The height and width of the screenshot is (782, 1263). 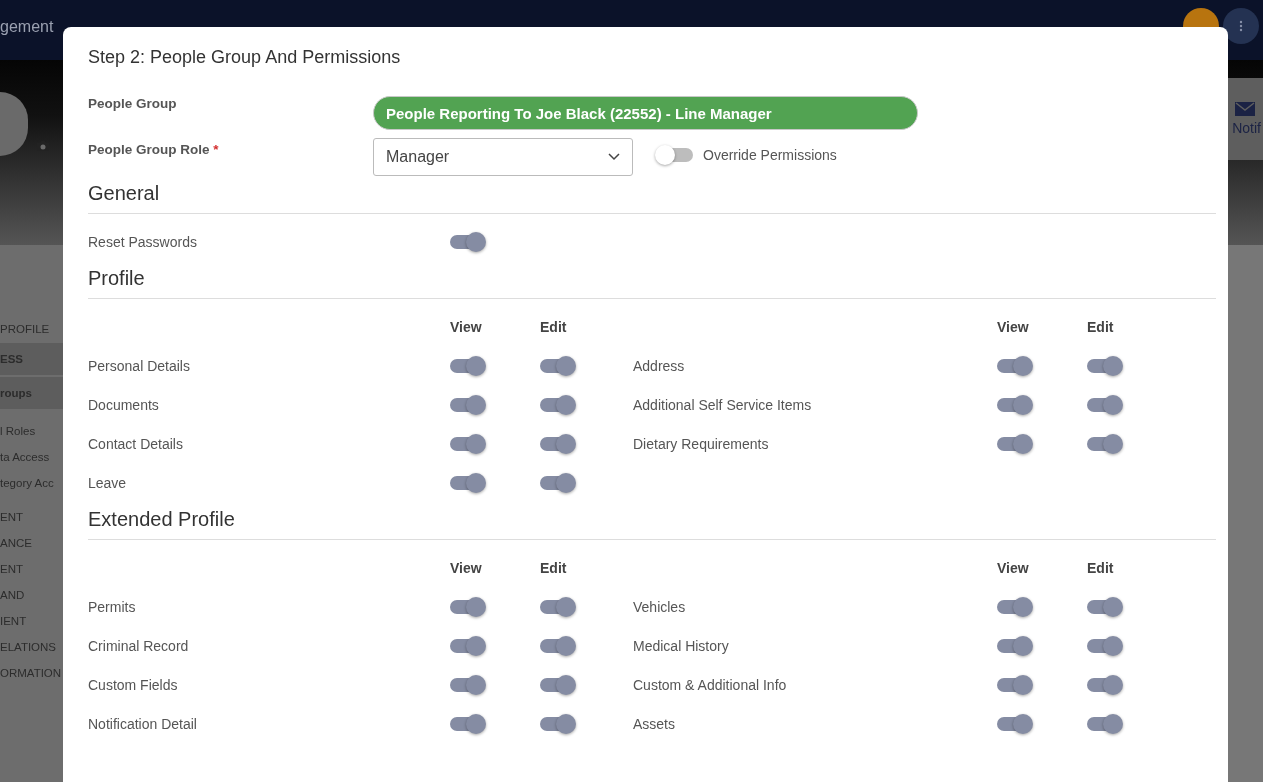 I want to click on sidebar-item: IENT, so click(x=31, y=621).